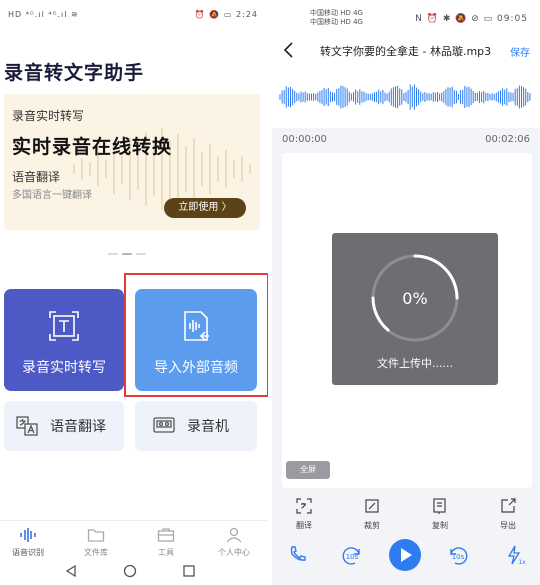 This screenshot has height=585, width=540. What do you see at coordinates (520, 51) in the screenshot?
I see `save-button: 保存` at bounding box center [520, 51].